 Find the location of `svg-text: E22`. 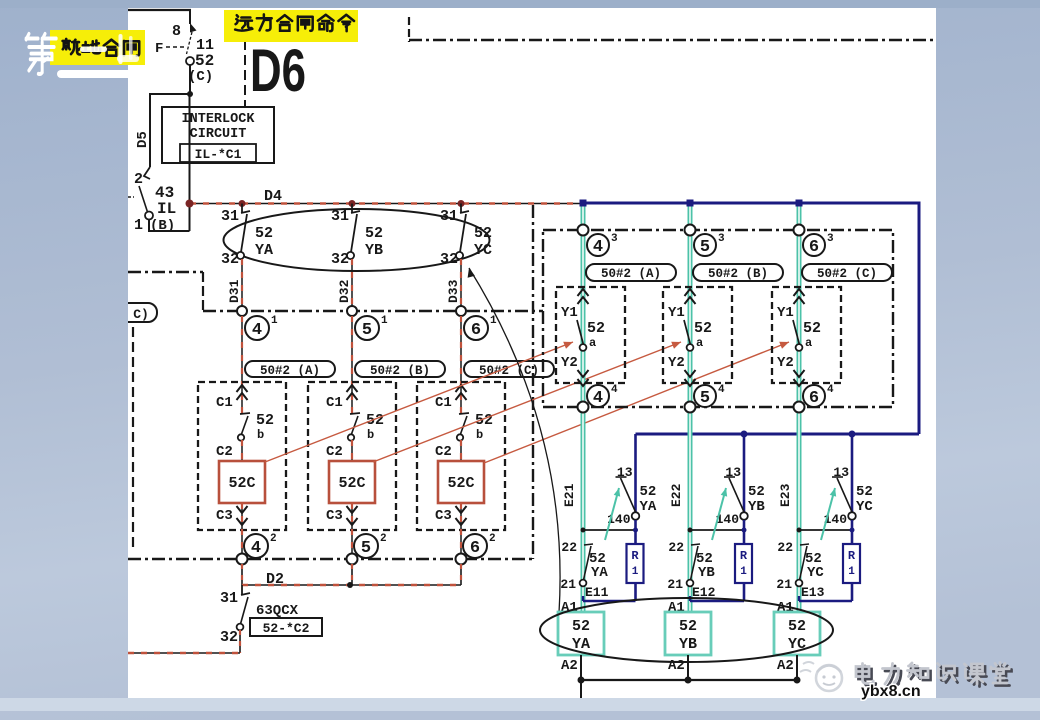

svg-text: E22 is located at coordinates (676, 495).